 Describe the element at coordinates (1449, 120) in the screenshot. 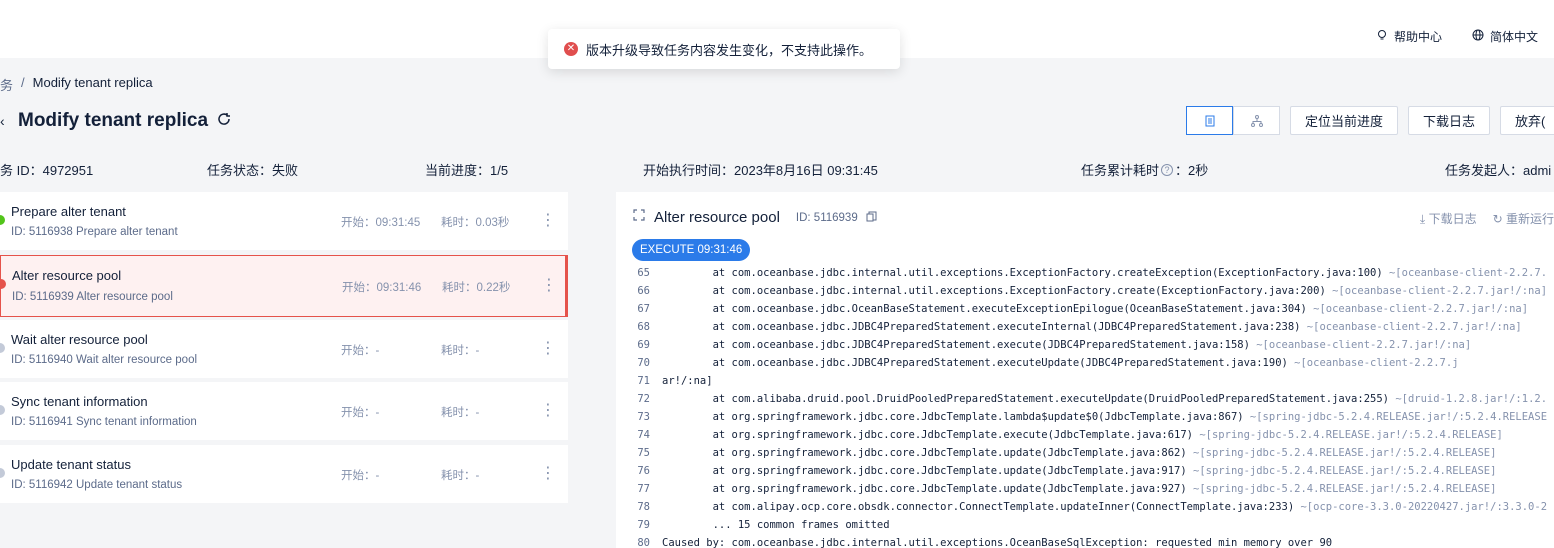

I see `download-log-button: 下载日志` at that location.